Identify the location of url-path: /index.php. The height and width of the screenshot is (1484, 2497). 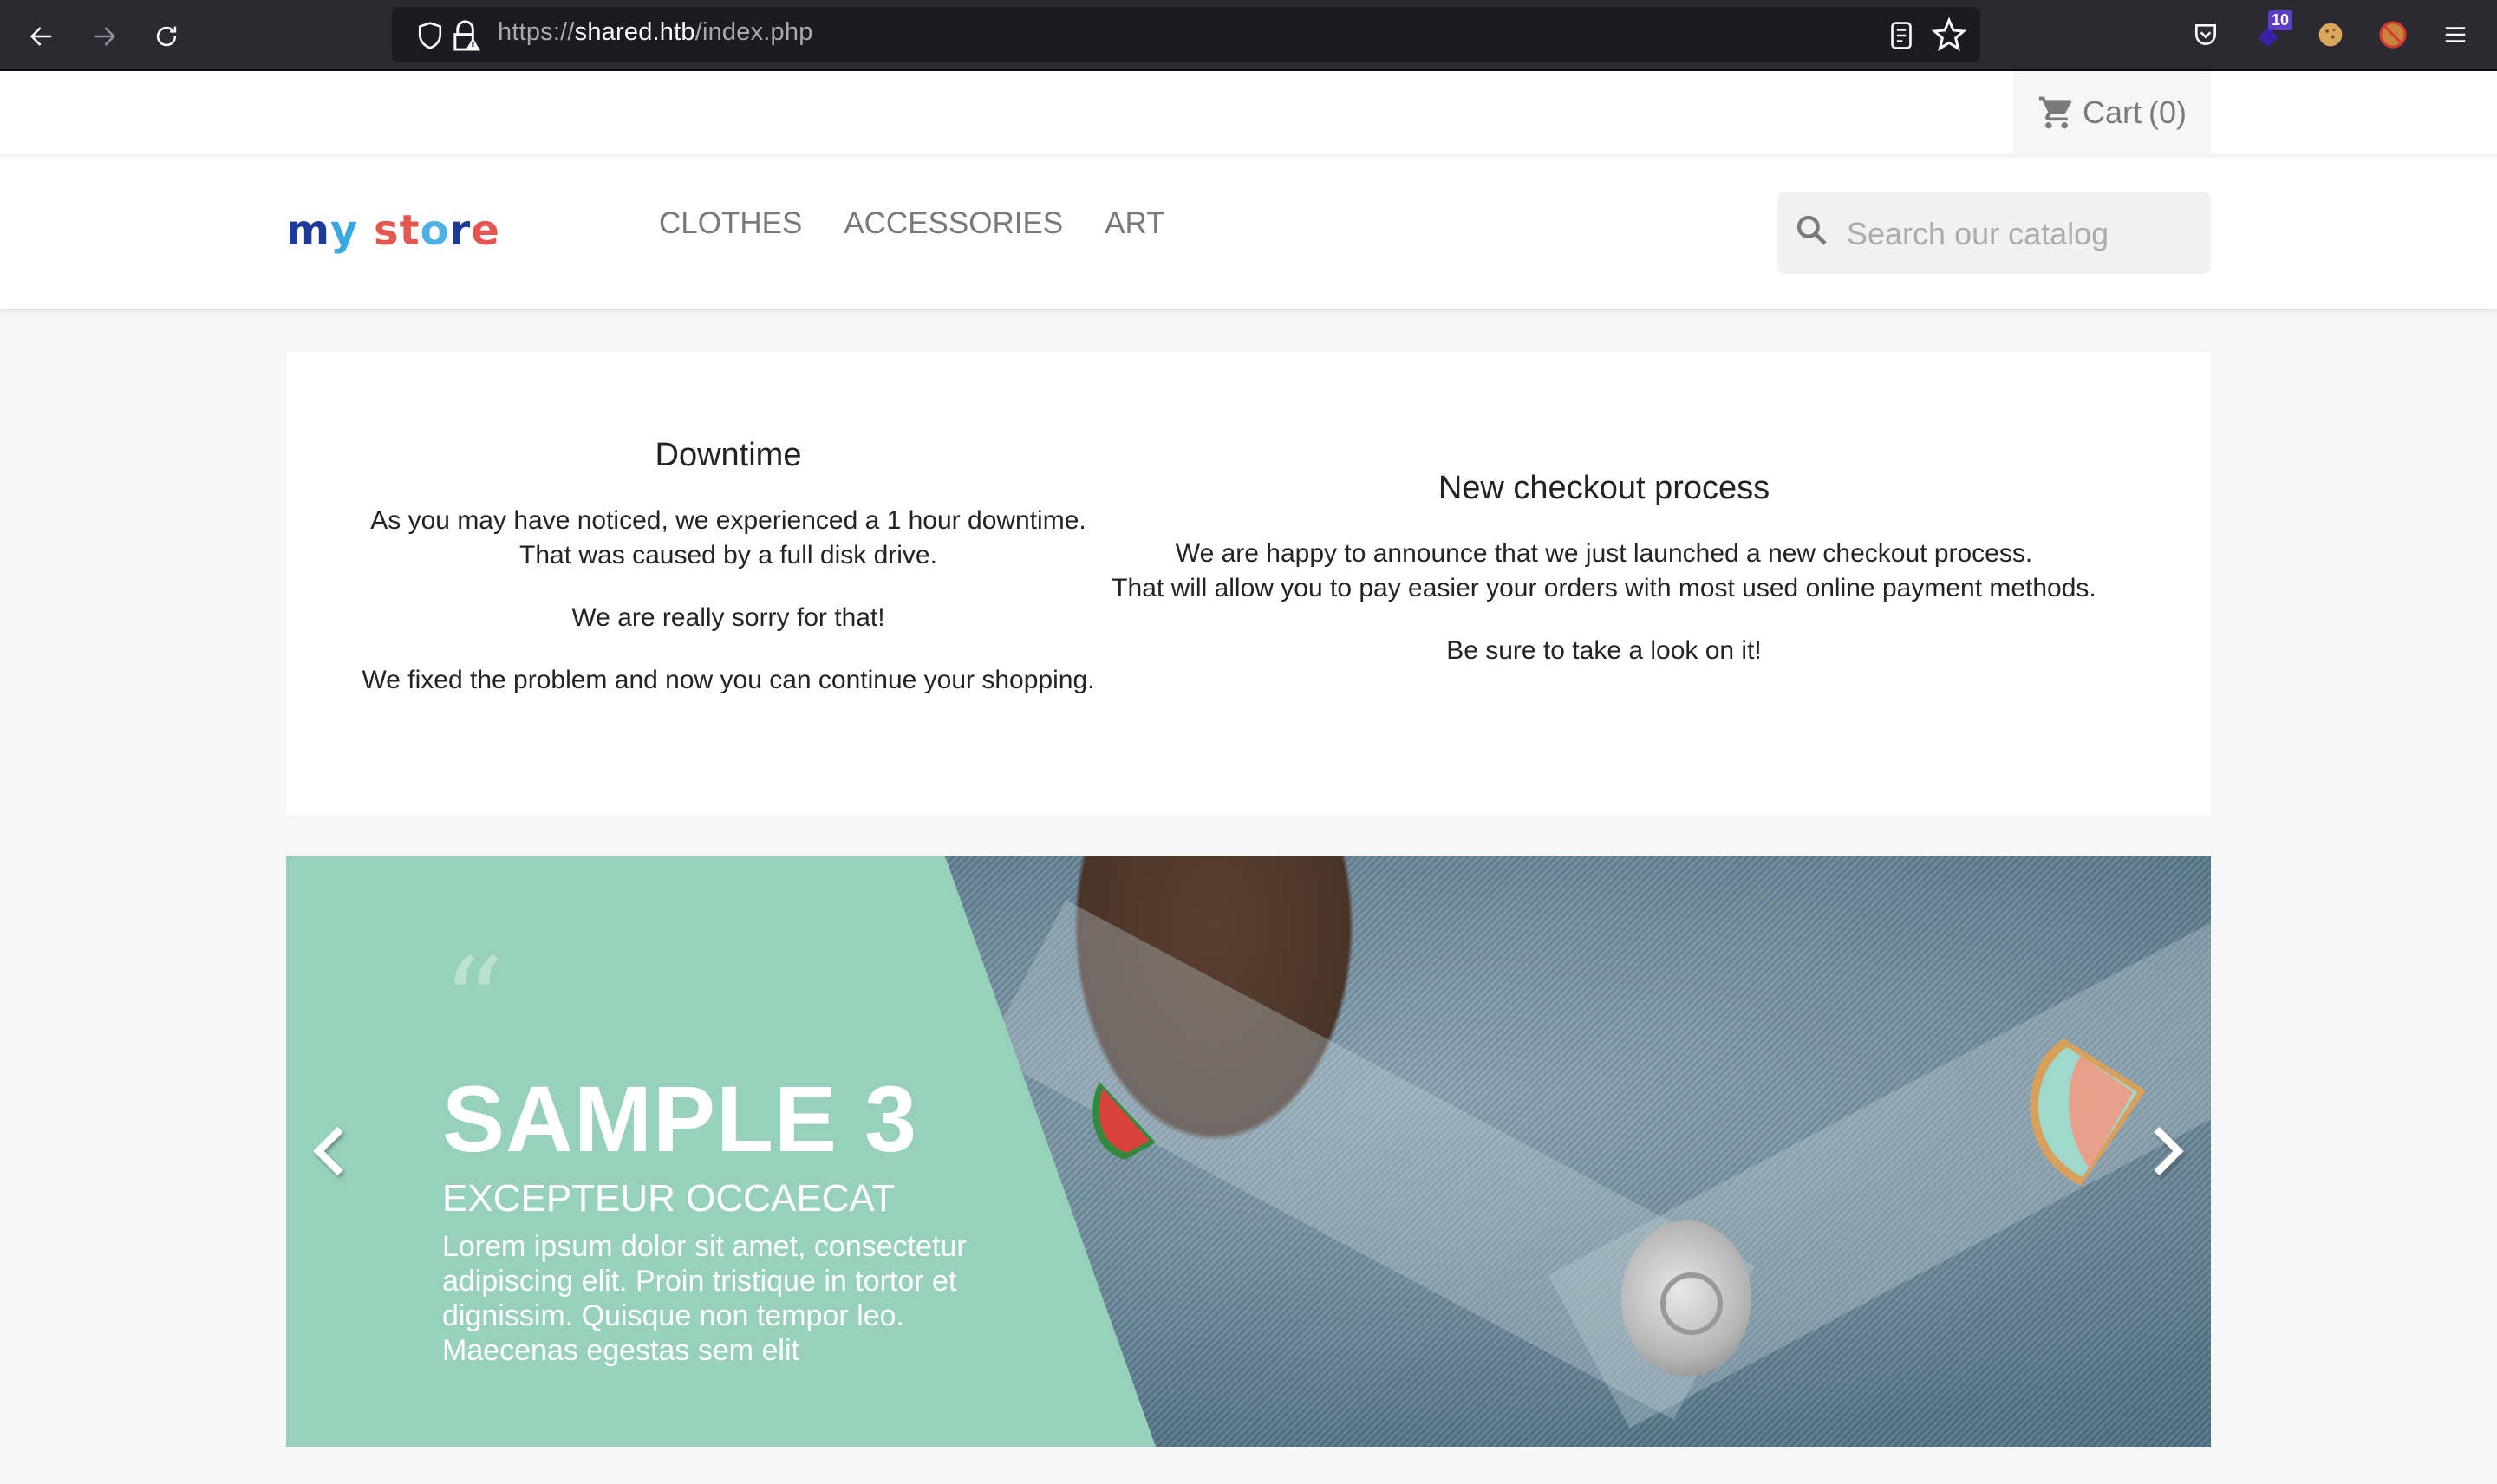
(753, 32).